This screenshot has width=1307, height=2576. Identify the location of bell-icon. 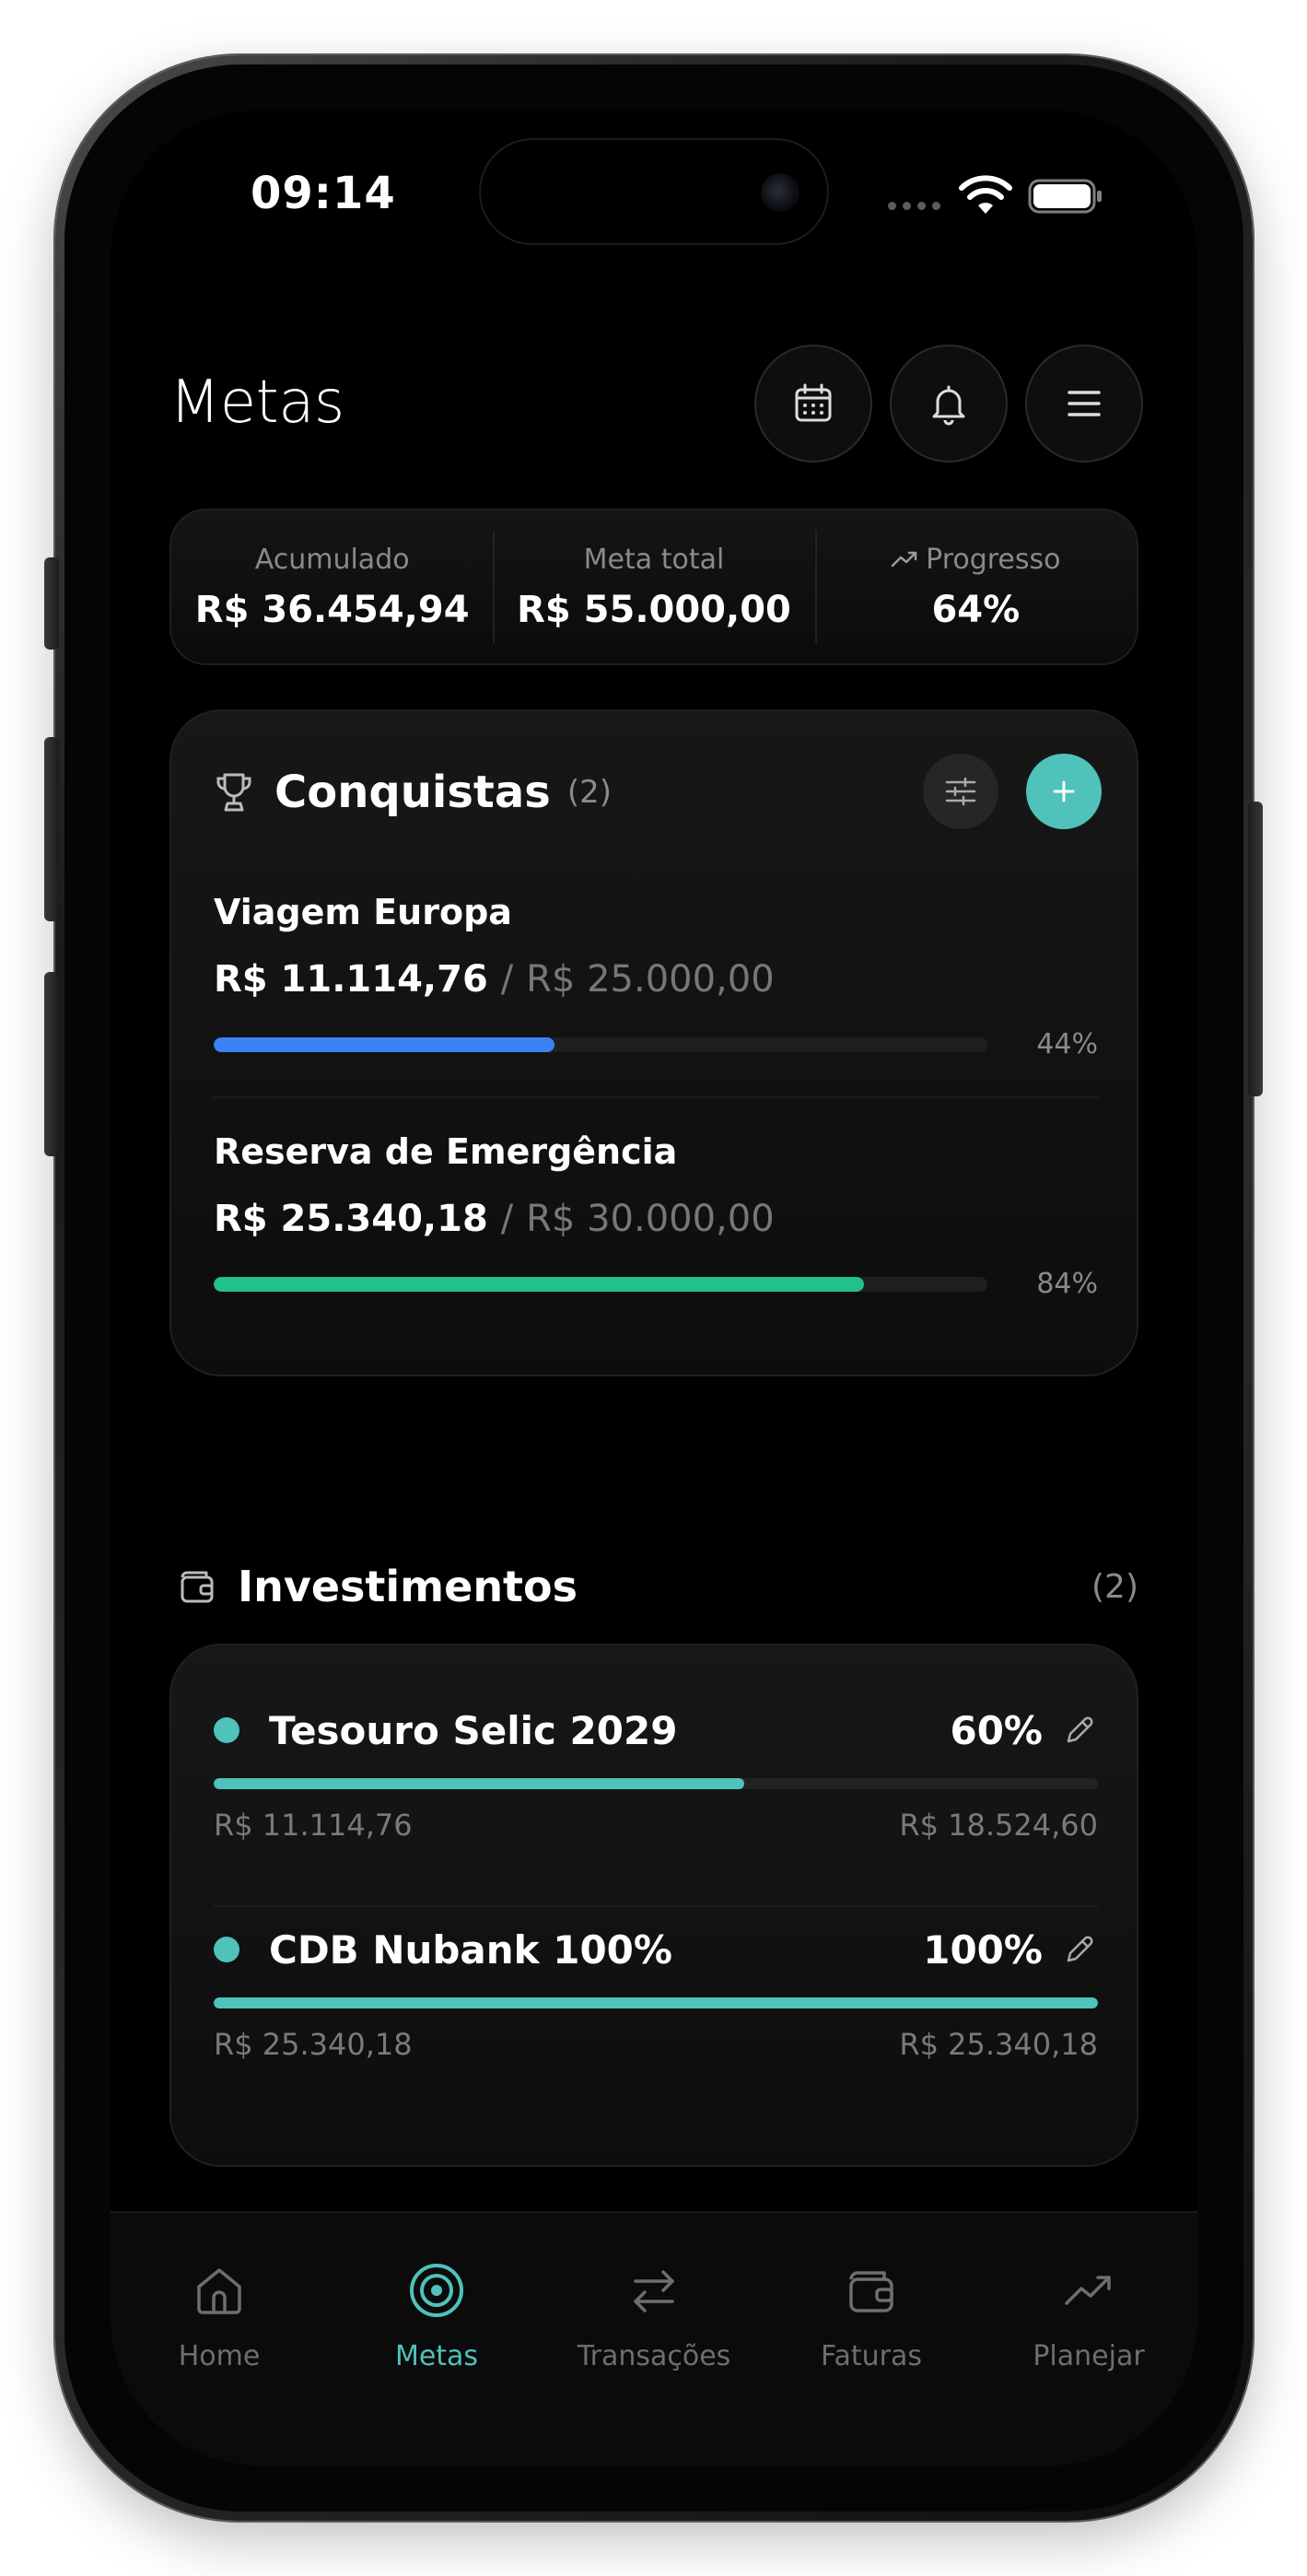
(949, 405).